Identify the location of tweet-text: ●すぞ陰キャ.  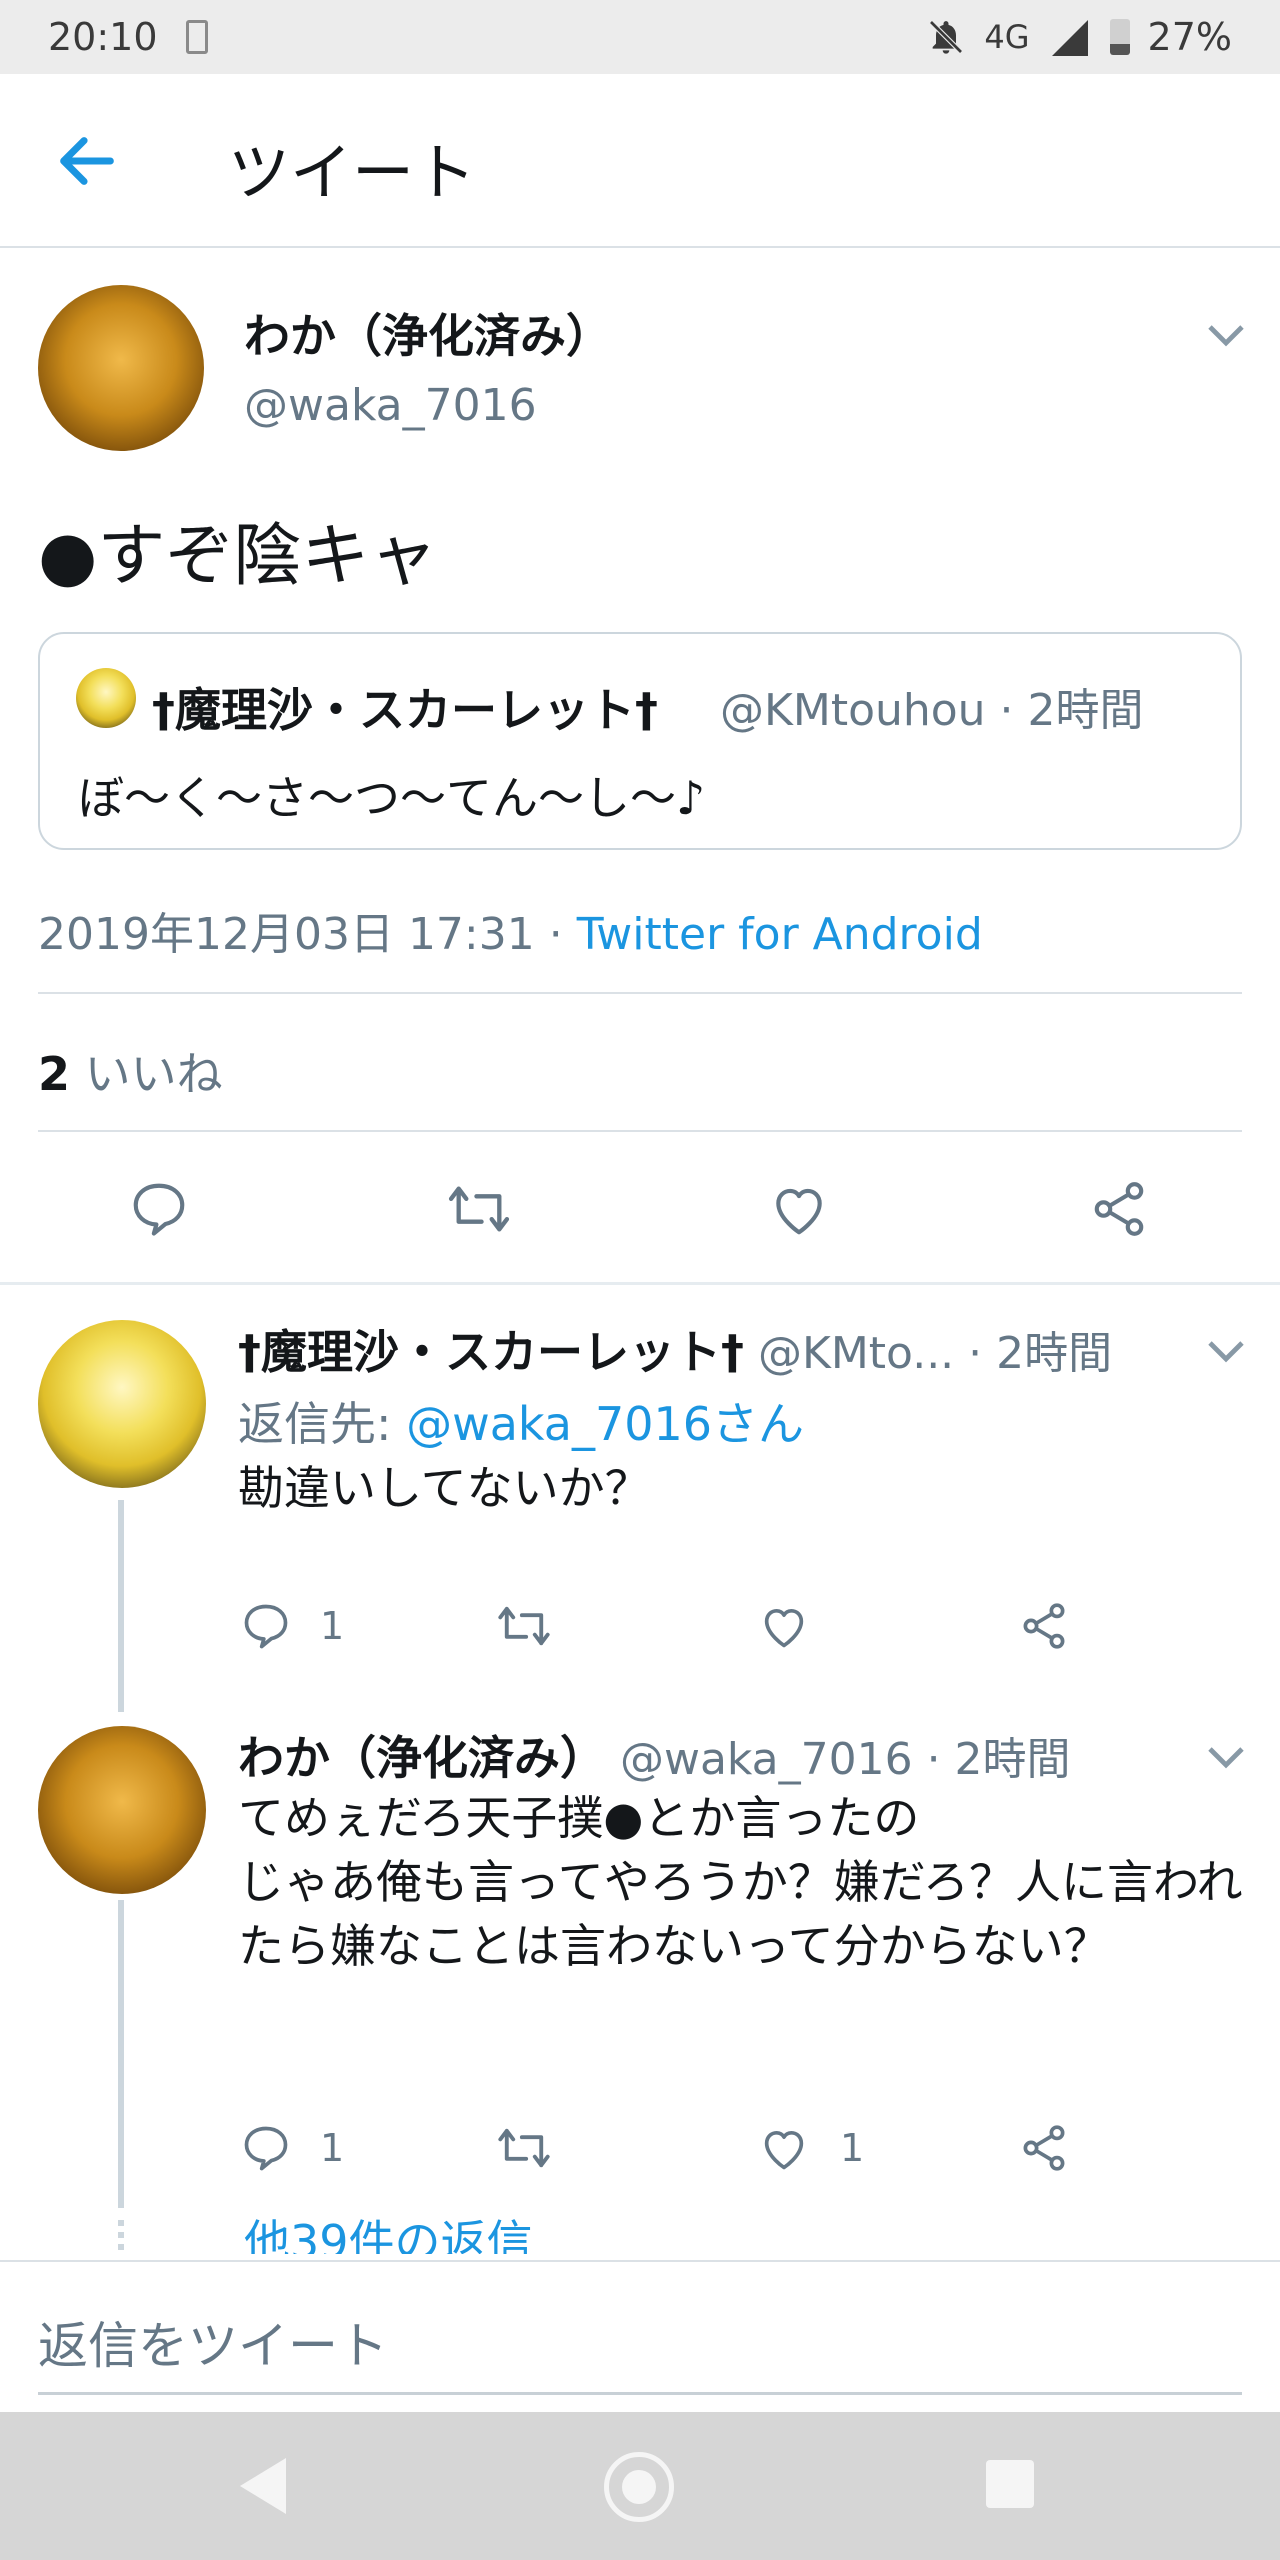
(238, 556).